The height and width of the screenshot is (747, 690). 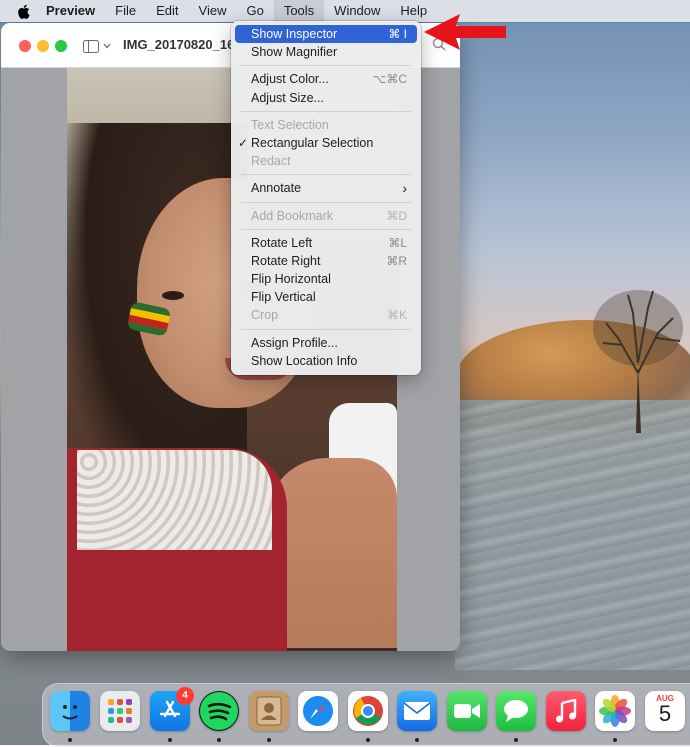 I want to click on menu-item-adjust-color: Adjust Color... ⌥⌘C, so click(x=326, y=79).